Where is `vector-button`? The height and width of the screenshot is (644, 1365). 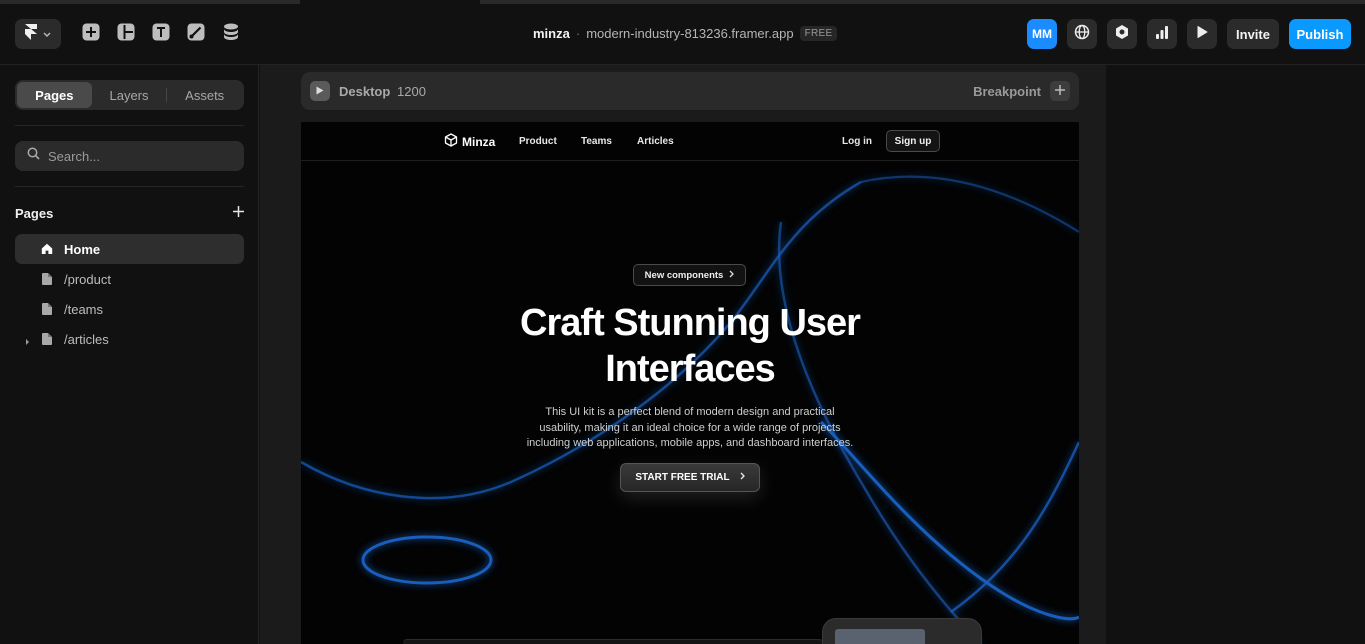 vector-button is located at coordinates (196, 34).